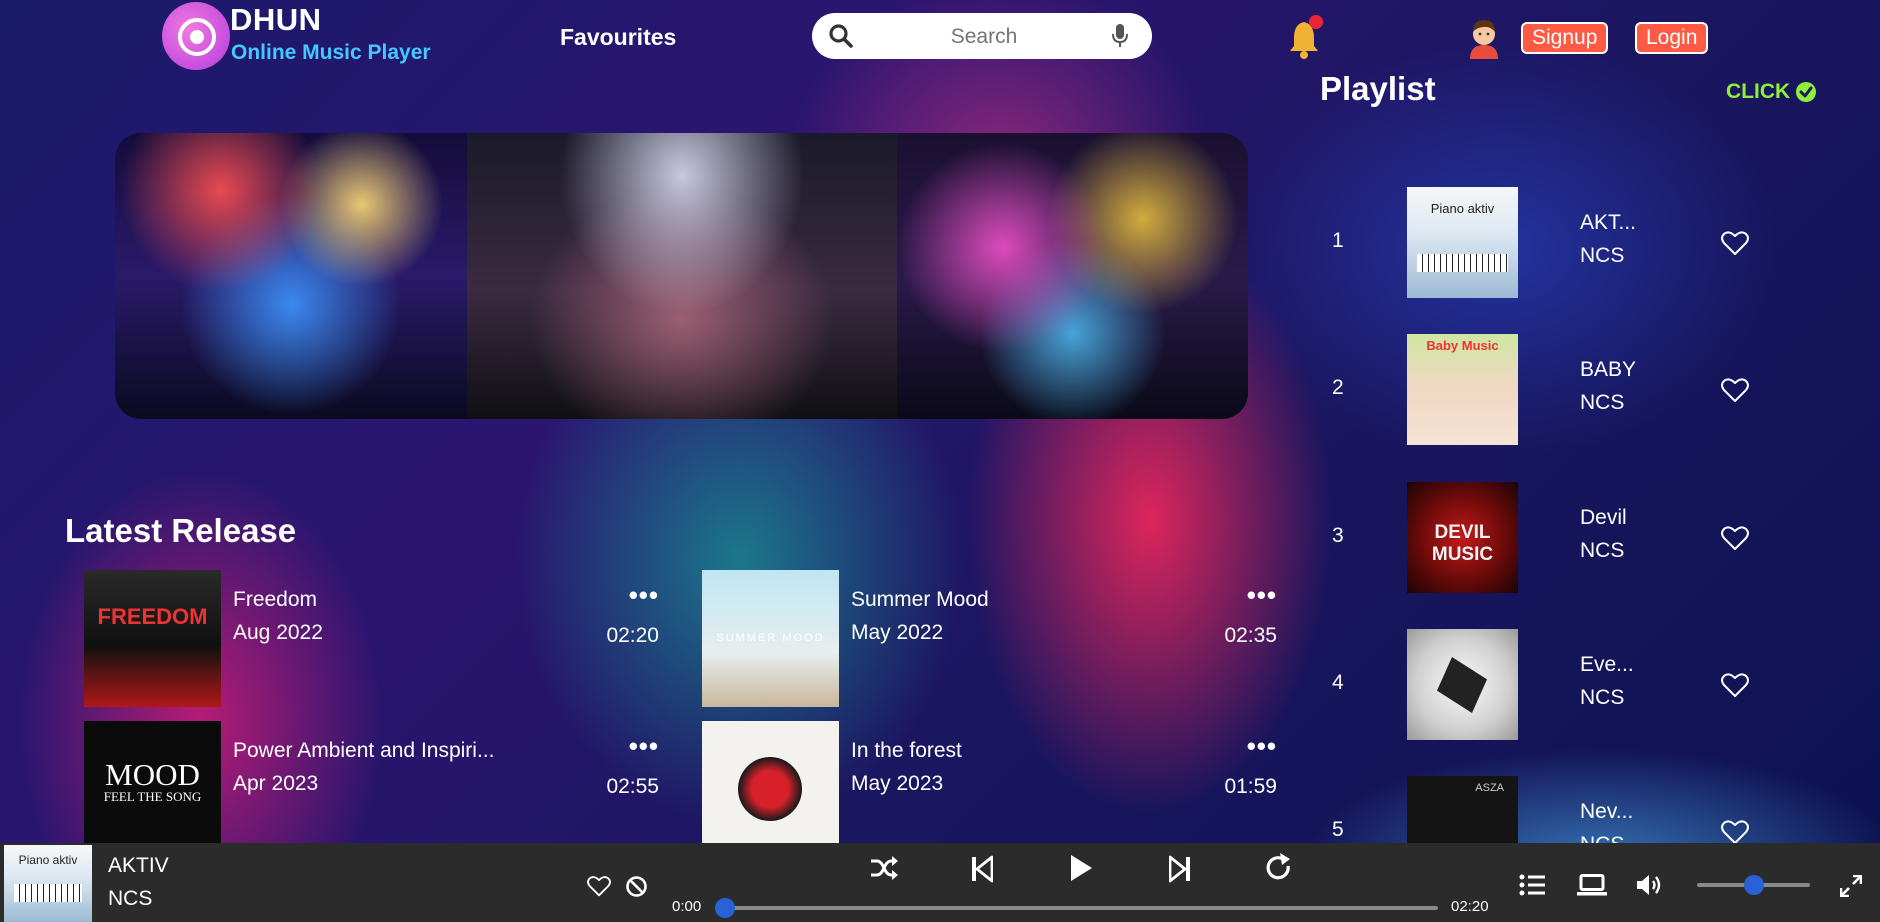  I want to click on release-duration: 01:59, so click(1250, 786).